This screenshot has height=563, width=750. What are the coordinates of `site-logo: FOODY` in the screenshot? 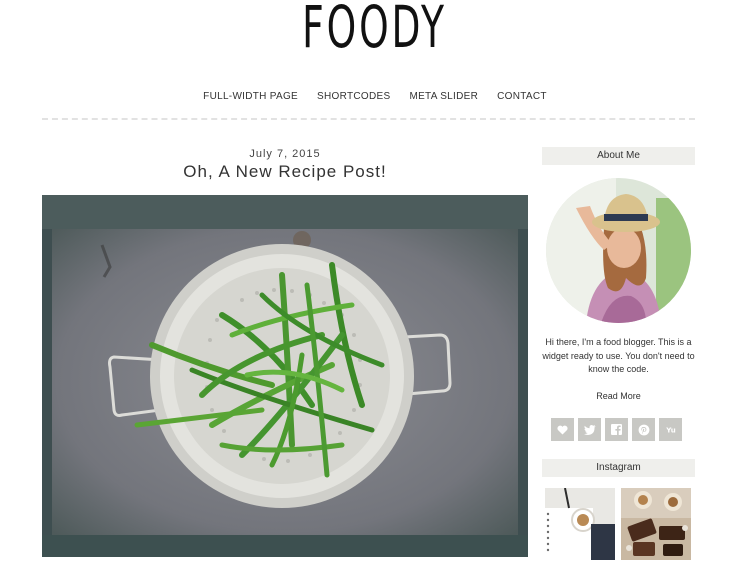 It's located at (375, 28).